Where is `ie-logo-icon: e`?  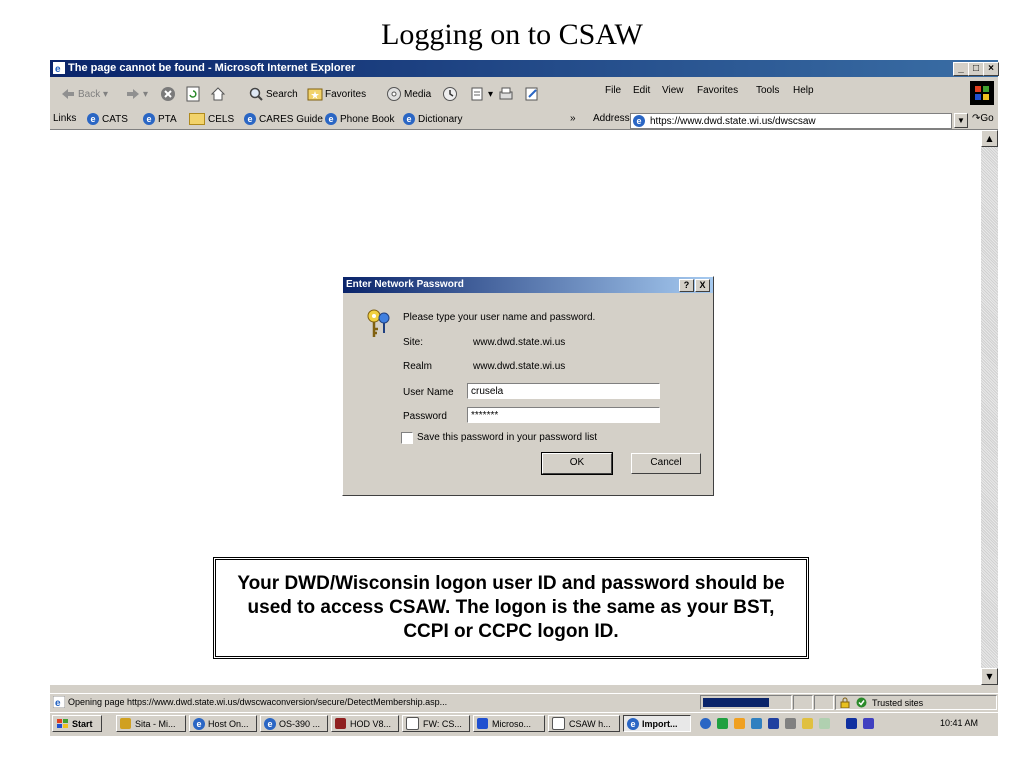 ie-logo-icon: e is located at coordinates (59, 68).